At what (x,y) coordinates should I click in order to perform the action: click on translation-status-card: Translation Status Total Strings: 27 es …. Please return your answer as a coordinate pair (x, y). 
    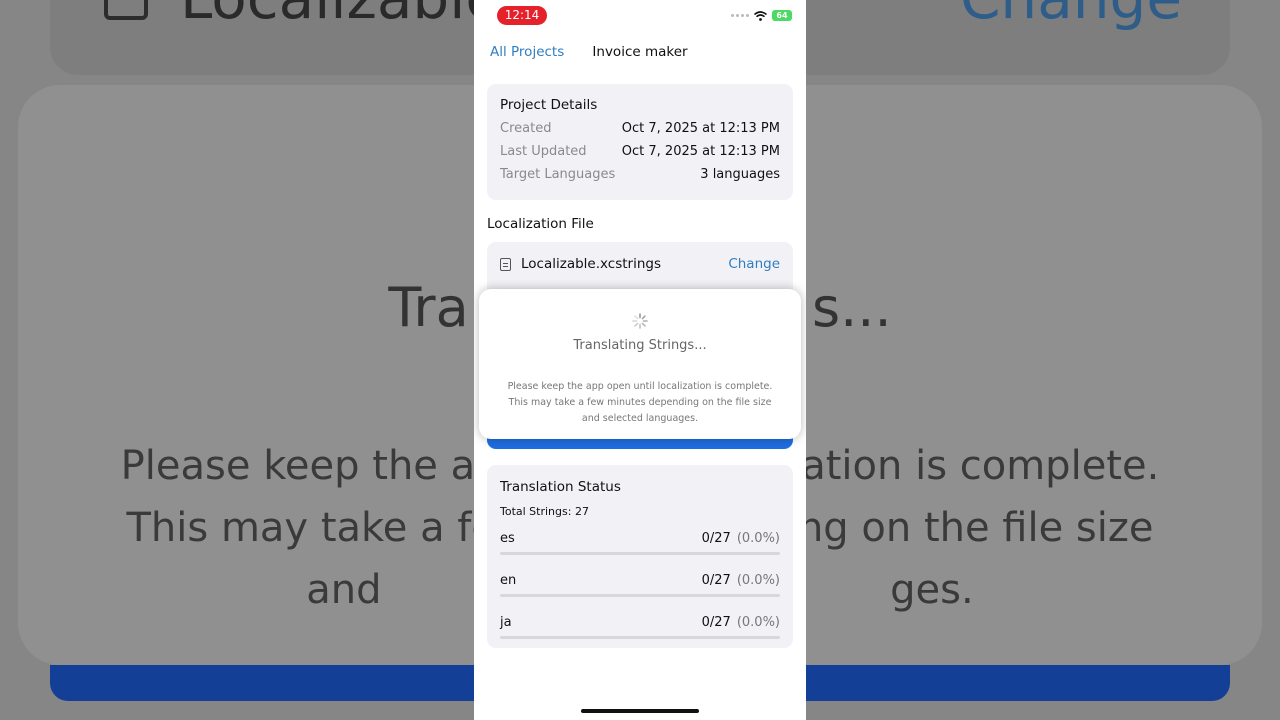
    Looking at the image, I should click on (640, 556).